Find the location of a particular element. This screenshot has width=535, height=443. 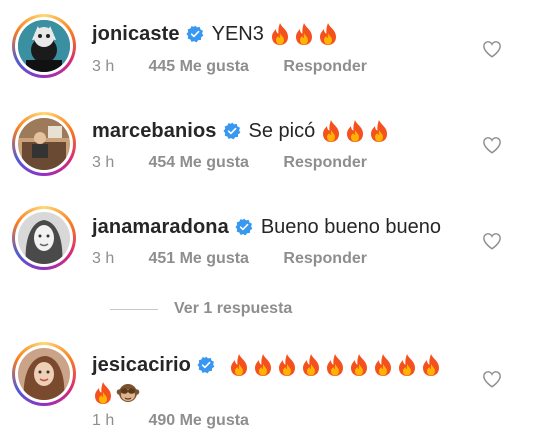

username: marcebanios is located at coordinates (154, 131).